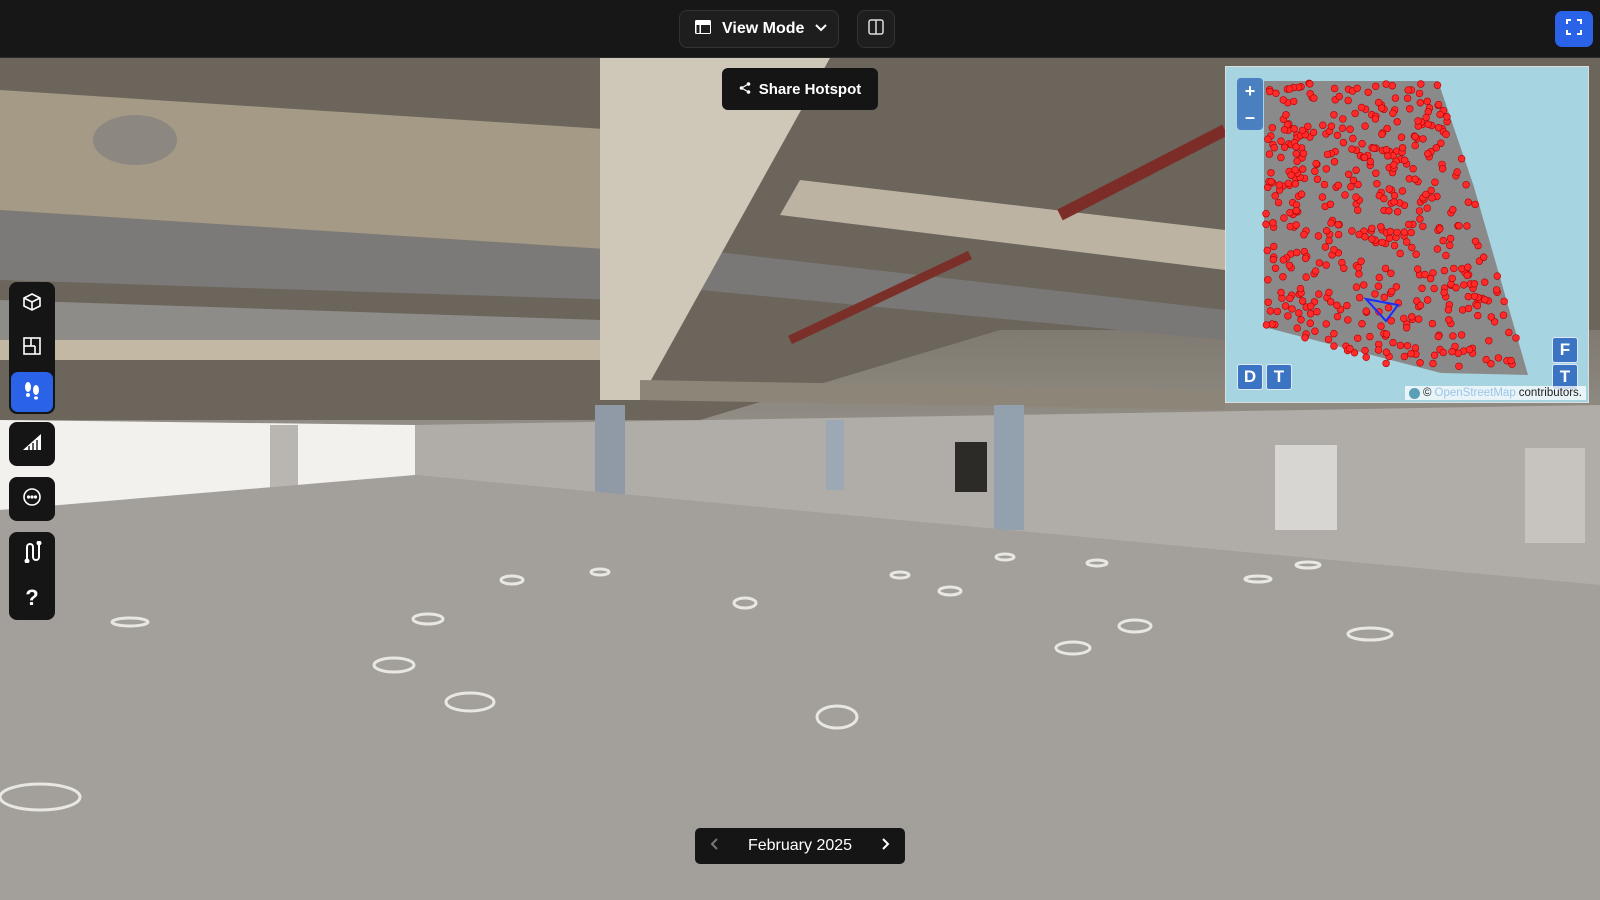  I want to click on map-f-button: F, so click(1565, 350).